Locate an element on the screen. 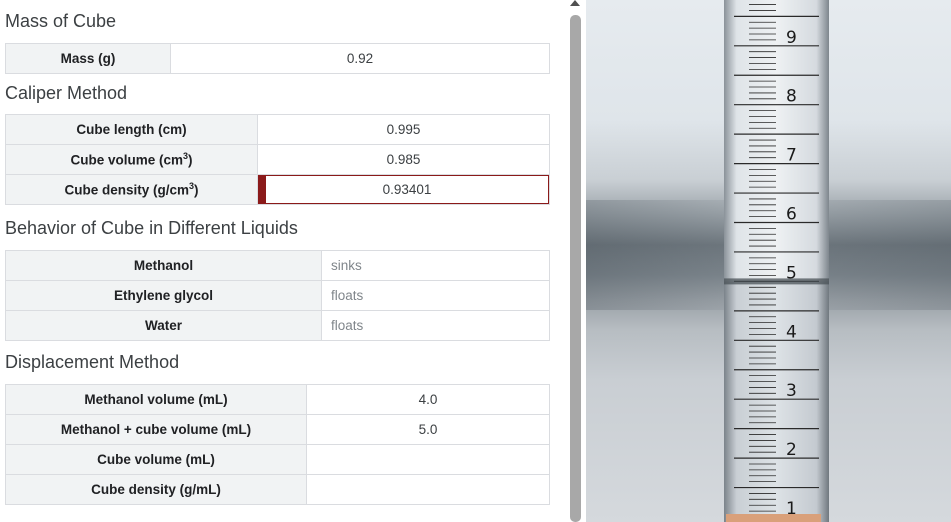  table-row: Cube length (cm) 0.995 is located at coordinates (277, 129).